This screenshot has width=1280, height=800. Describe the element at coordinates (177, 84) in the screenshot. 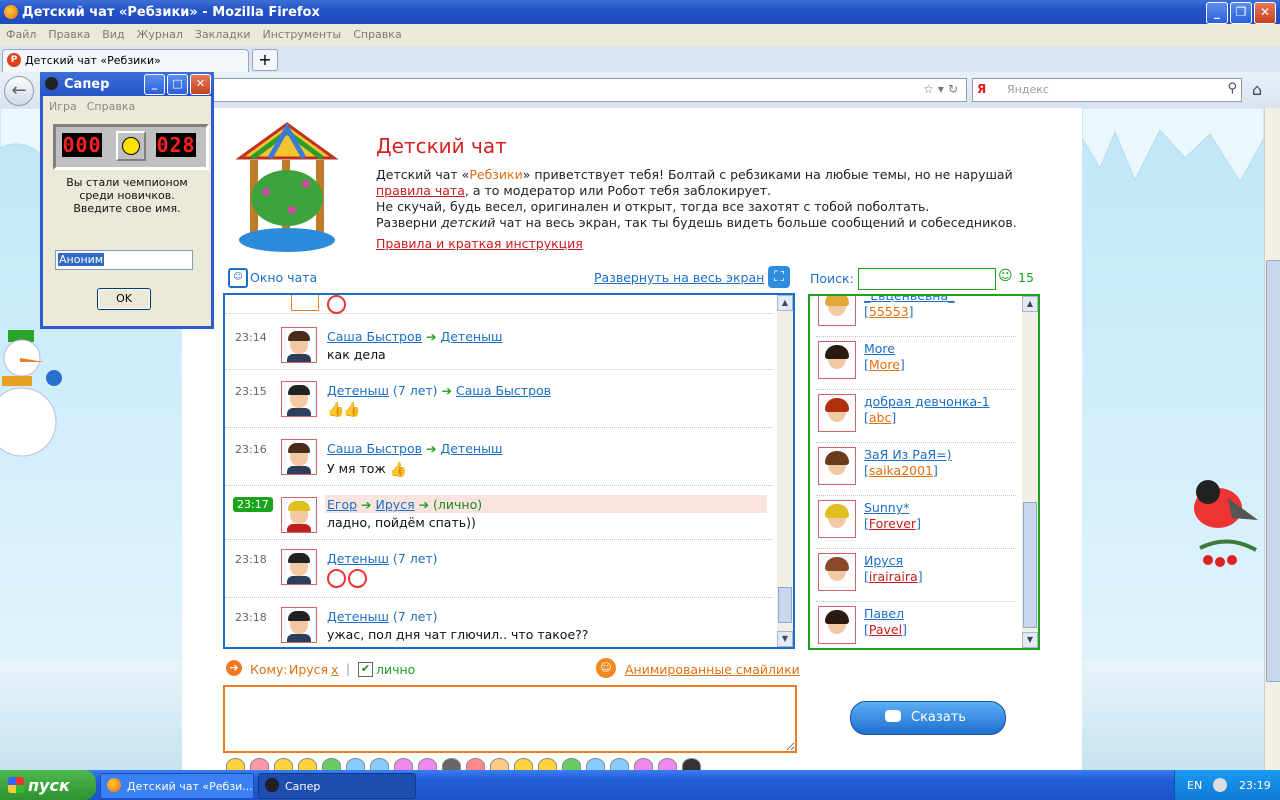

I see `maximize-button: □` at that location.